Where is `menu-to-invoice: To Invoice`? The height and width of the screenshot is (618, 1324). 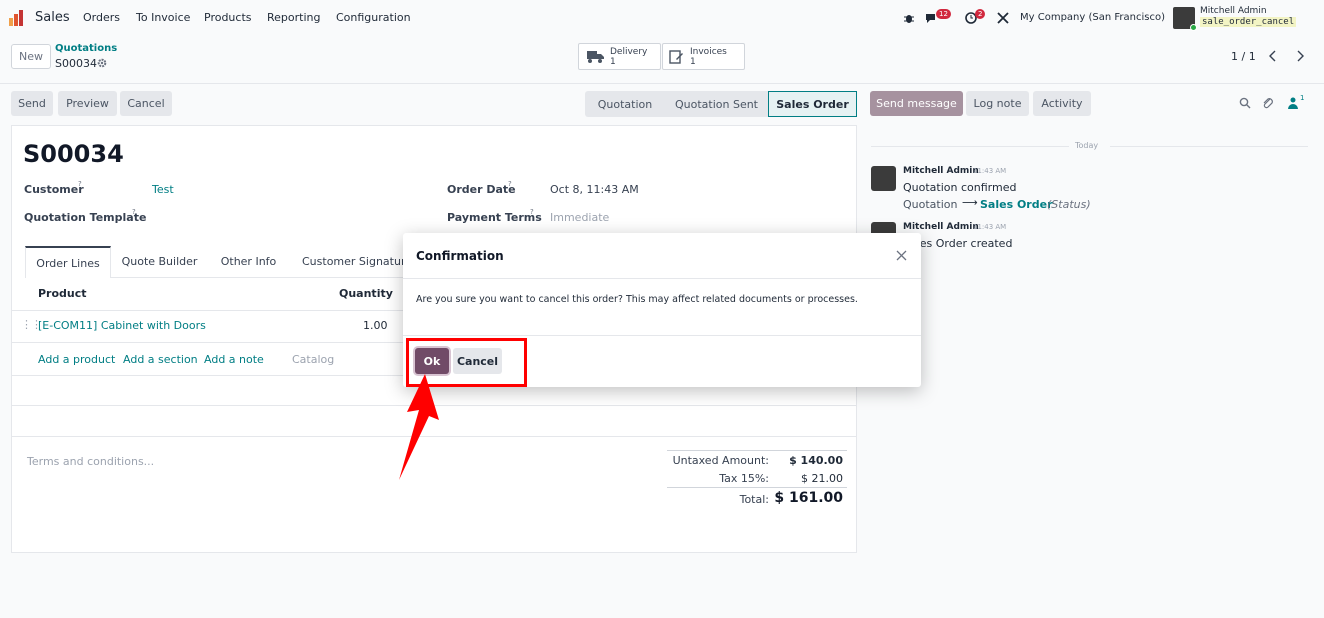 menu-to-invoice: To Invoice is located at coordinates (163, 17).